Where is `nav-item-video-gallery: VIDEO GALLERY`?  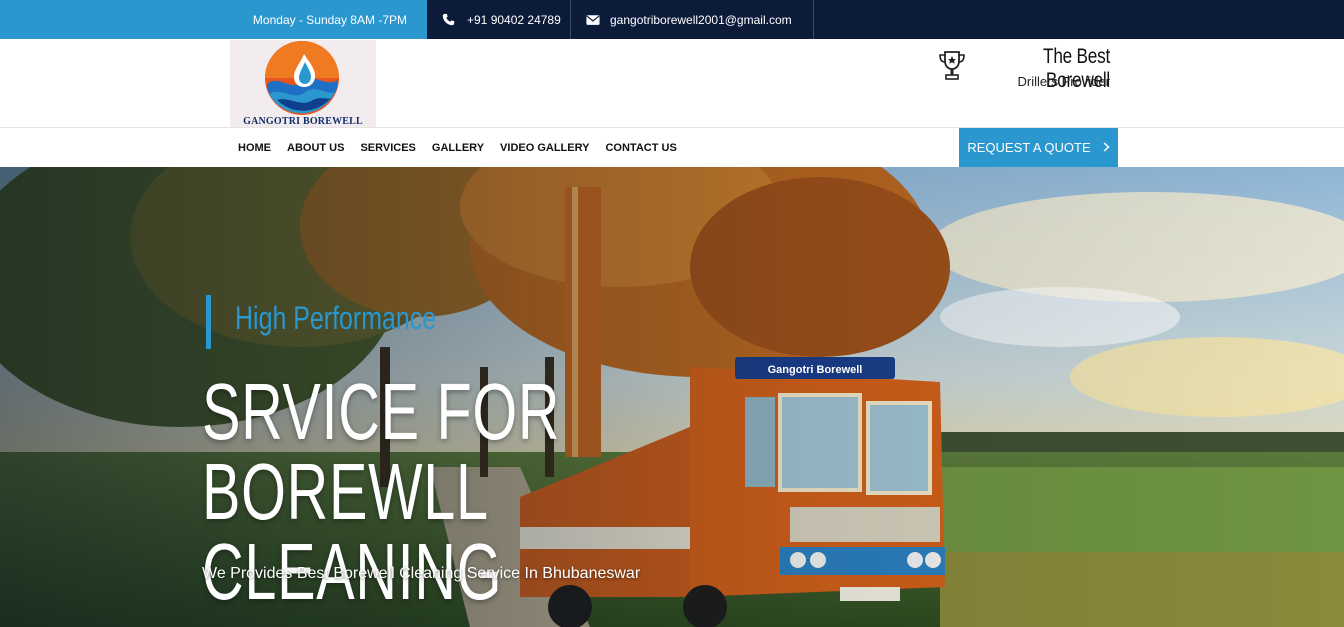 nav-item-video-gallery: VIDEO GALLERY is located at coordinates (544, 148).